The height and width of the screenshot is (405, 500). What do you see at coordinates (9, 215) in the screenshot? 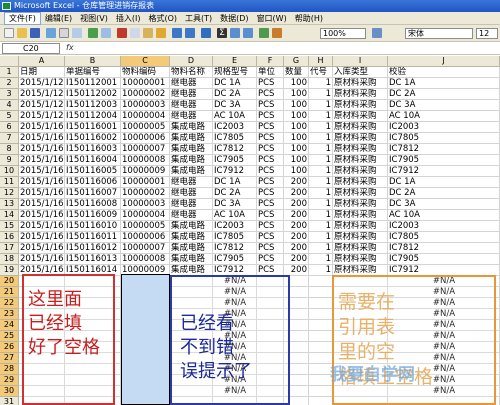
I see `row-header: 14` at bounding box center [9, 215].